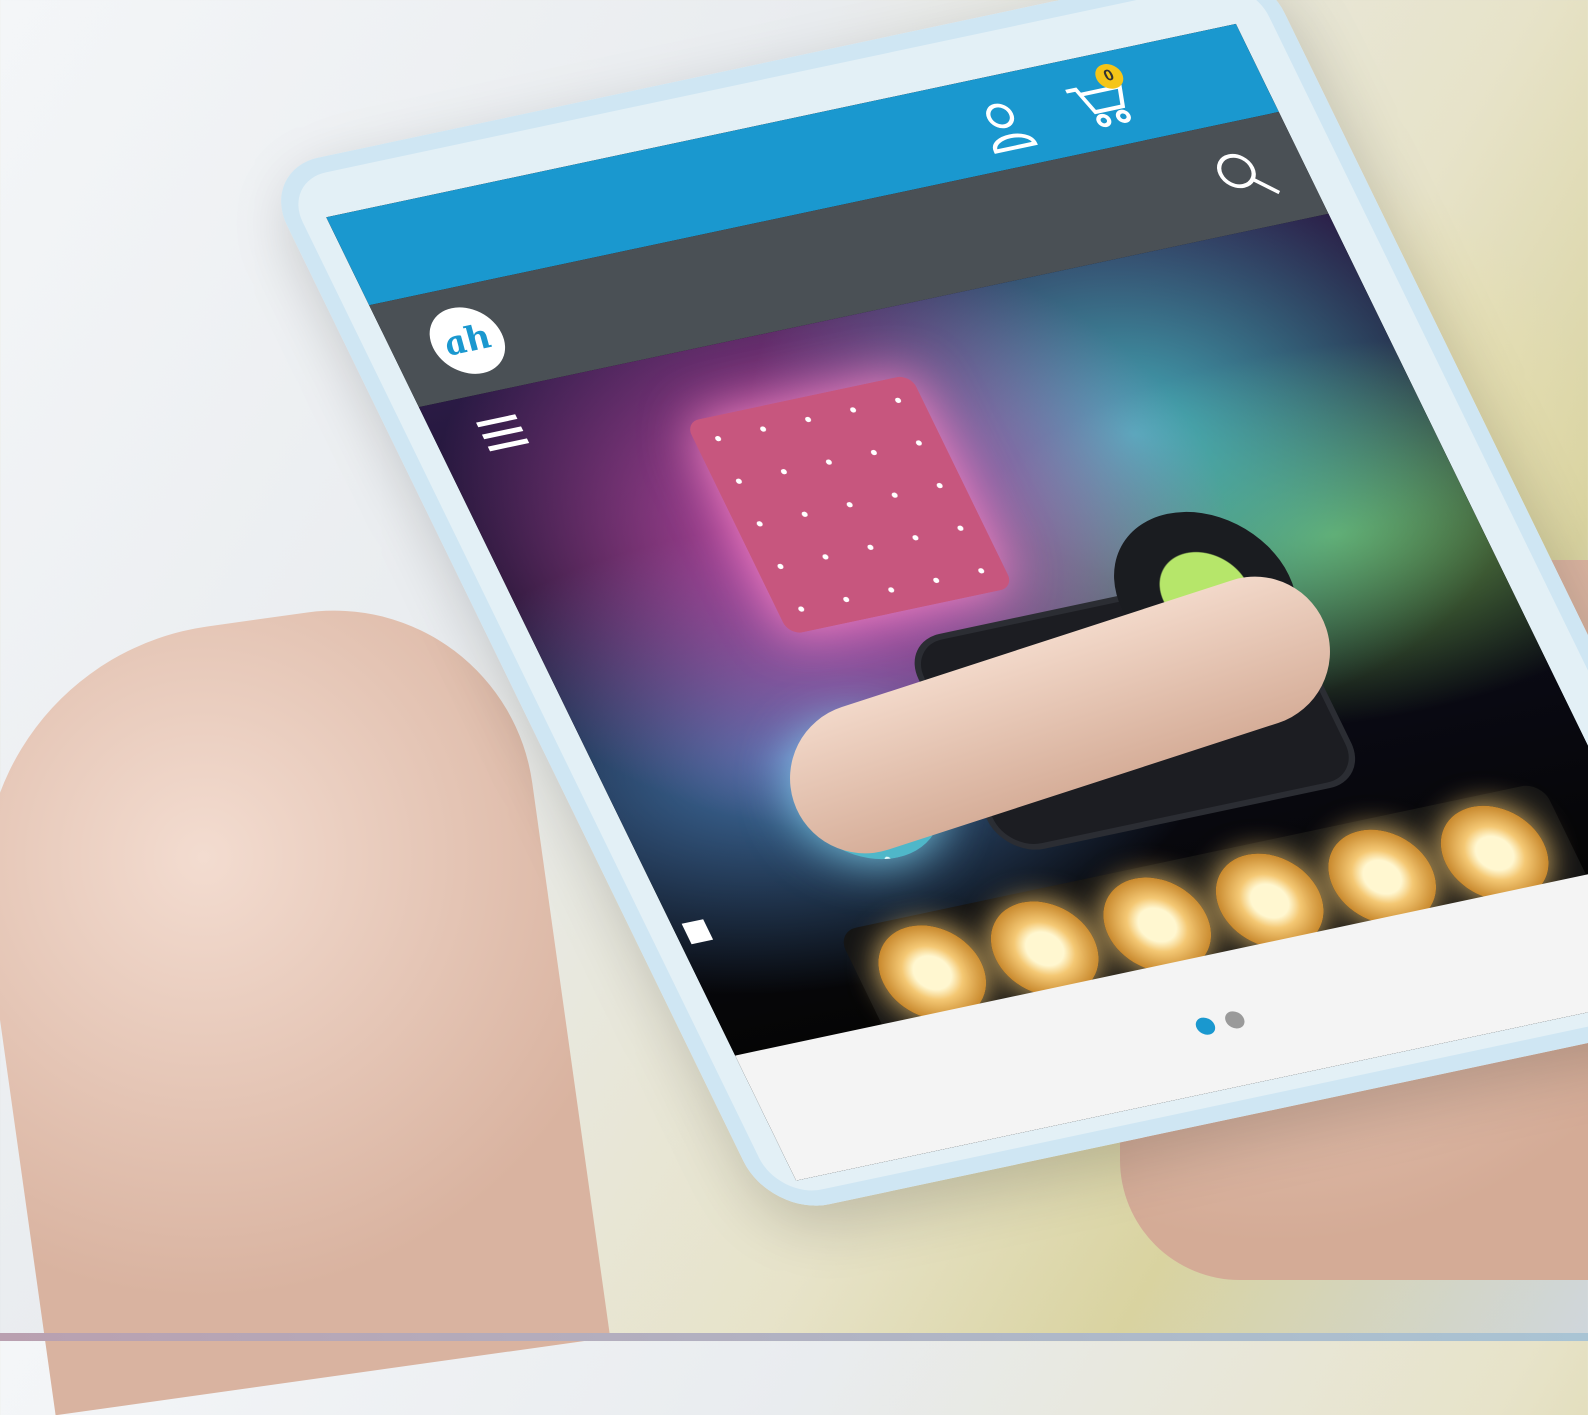 This screenshot has height=1415, width=1588. Describe the element at coordinates (850, 505) in the screenshot. I see `led-wash-light` at that location.